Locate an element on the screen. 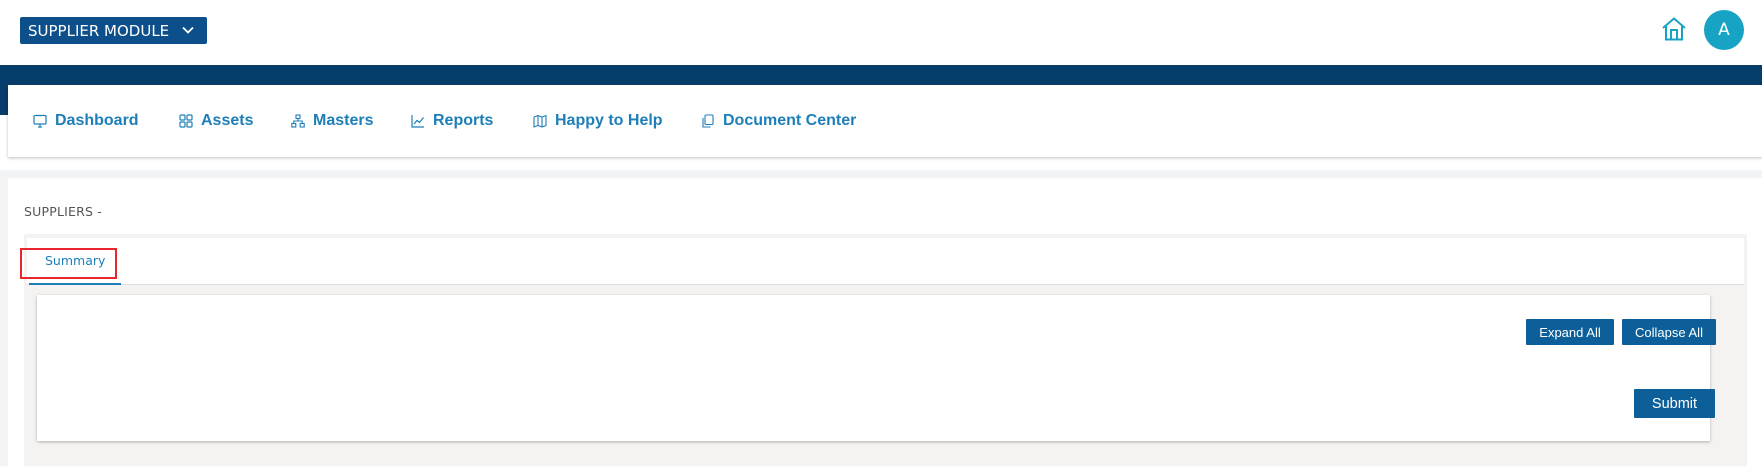  nav-item-masters: Masters is located at coordinates (332, 121).